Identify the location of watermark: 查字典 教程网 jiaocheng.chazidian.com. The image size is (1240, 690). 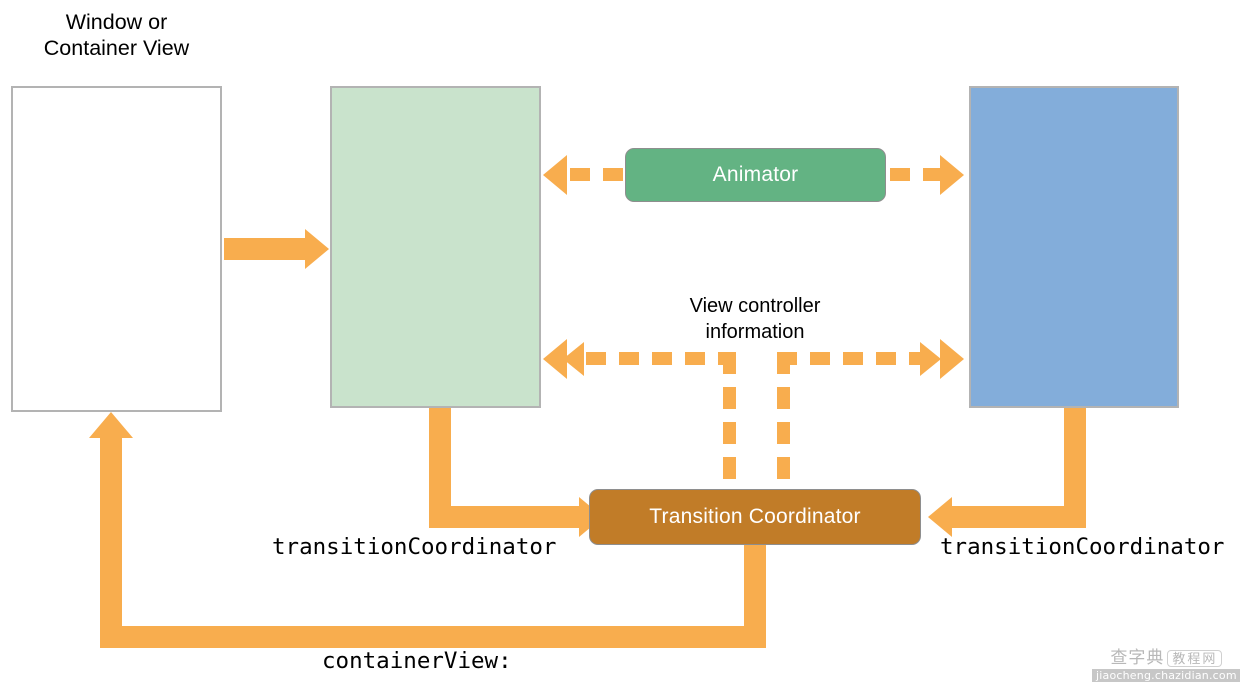
(1166, 666).